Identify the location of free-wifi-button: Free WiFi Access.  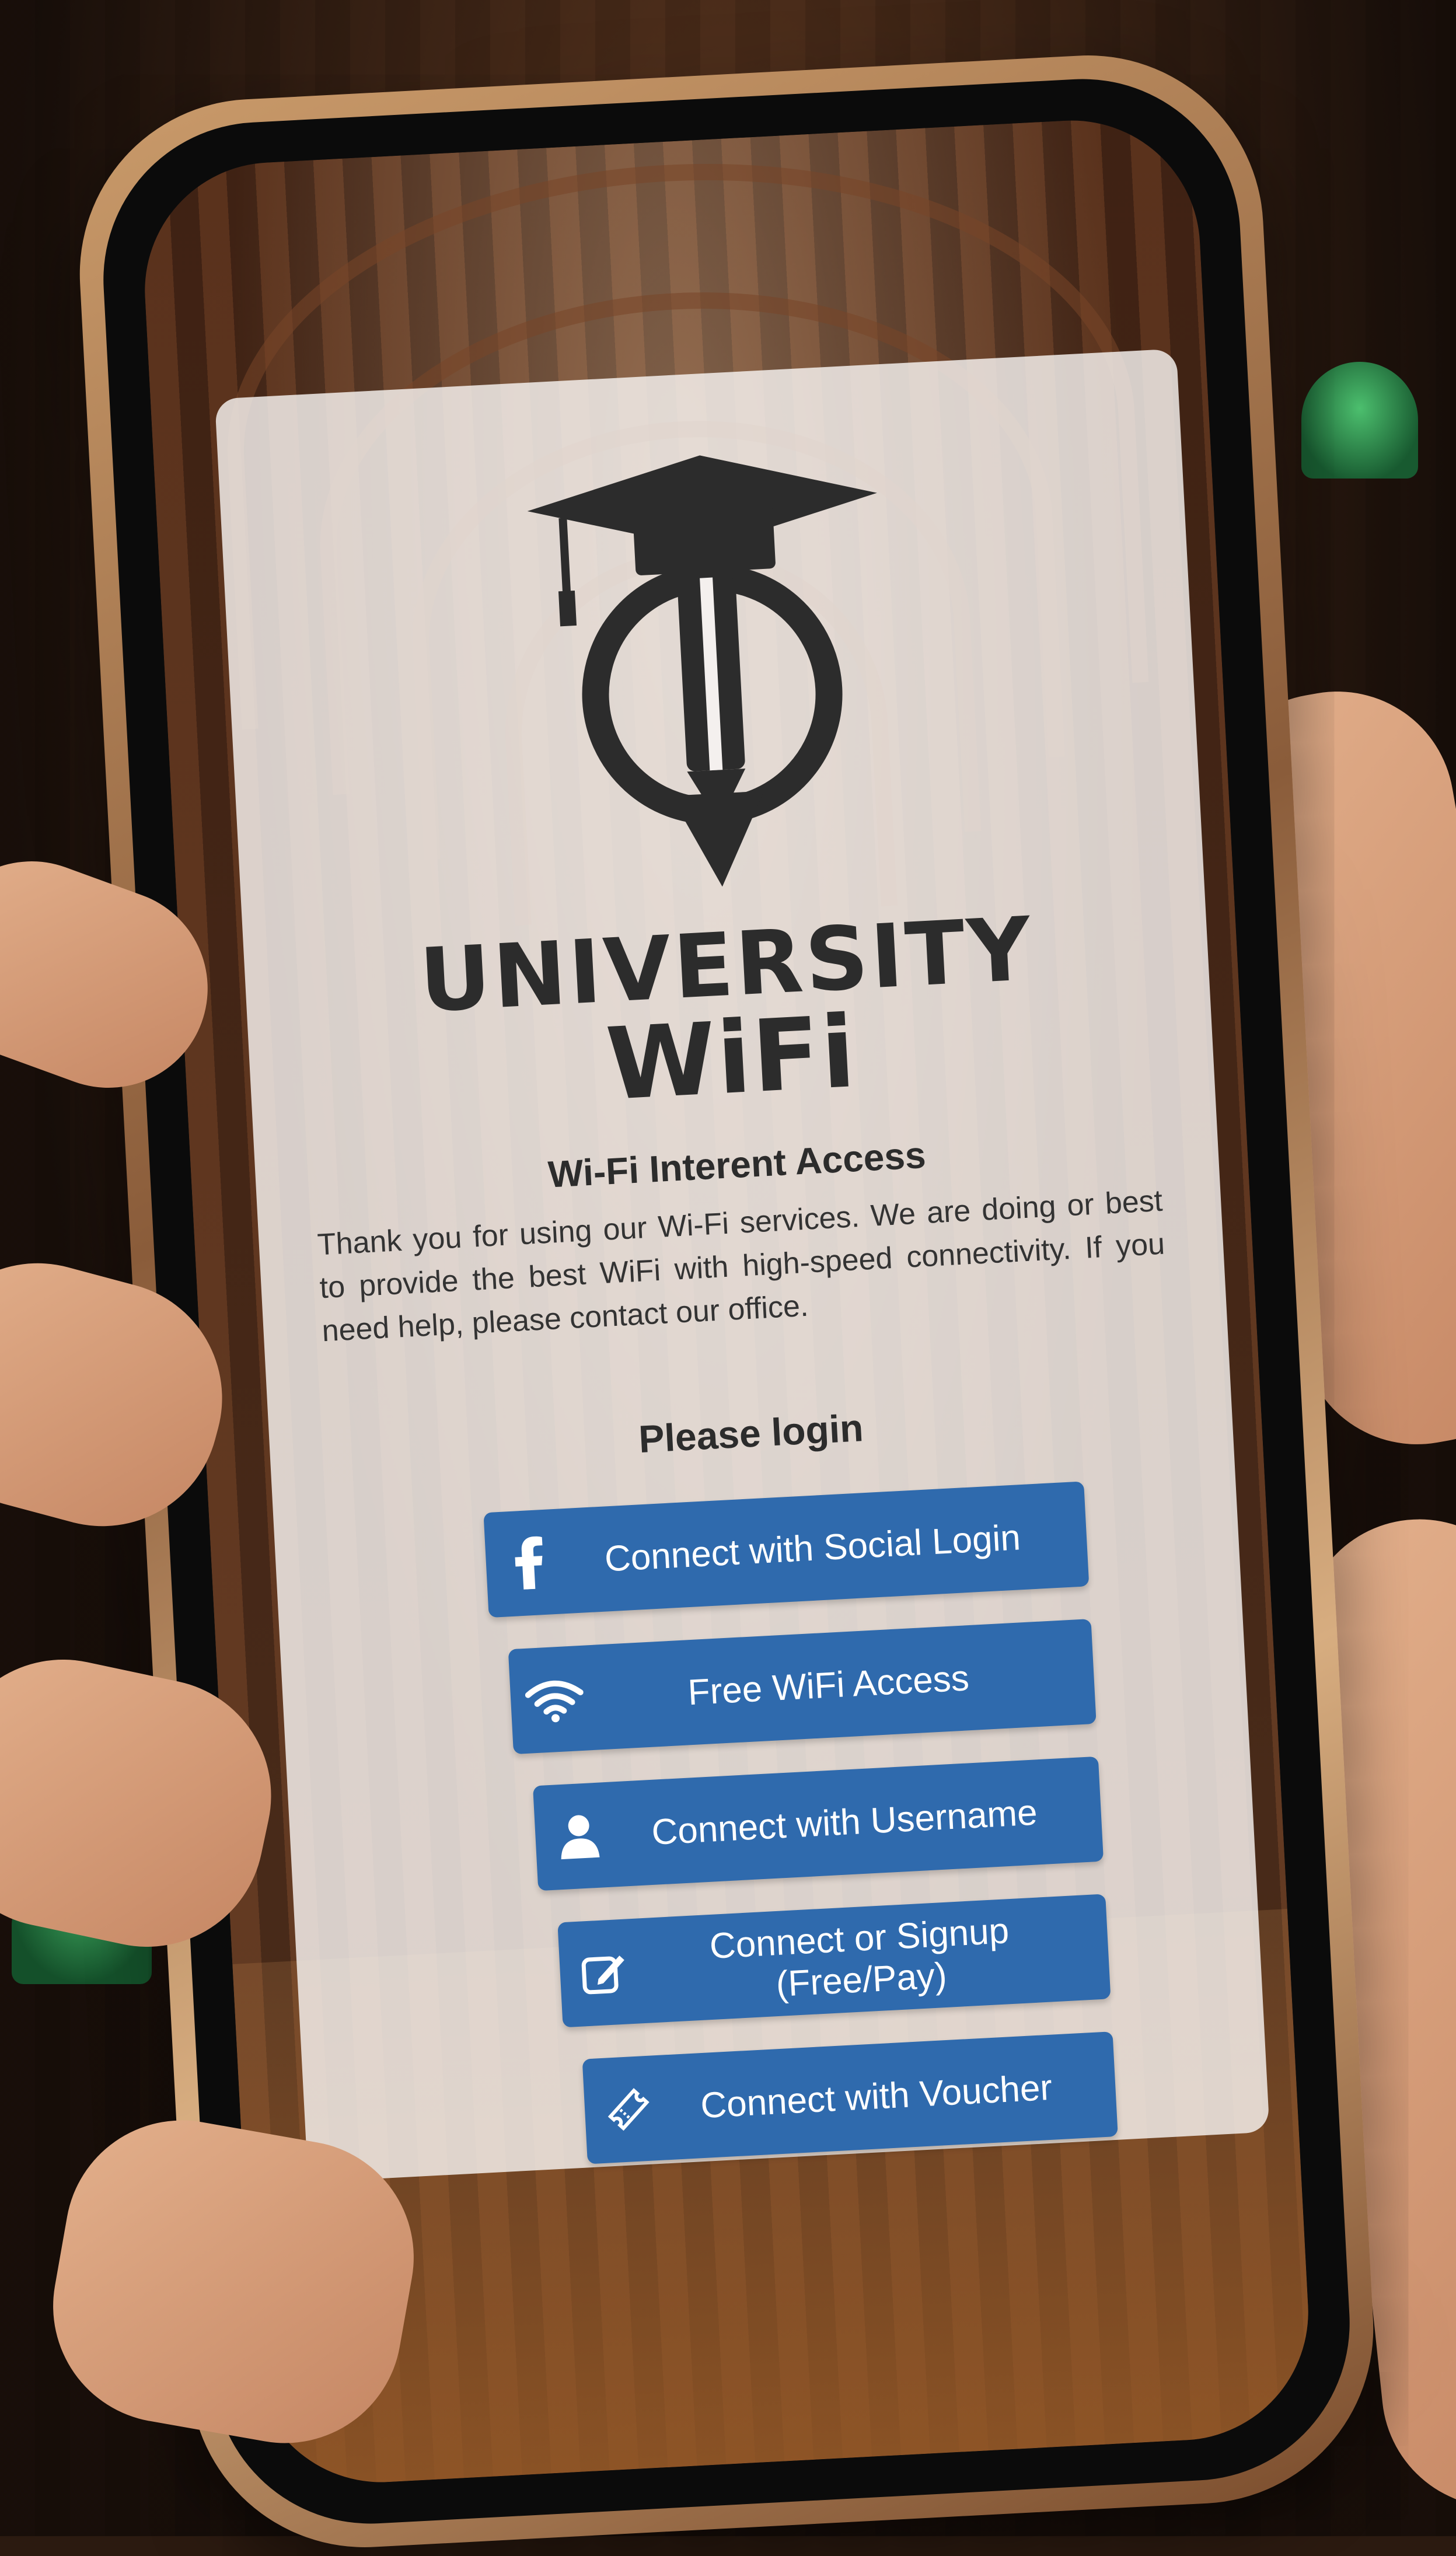
(802, 1687).